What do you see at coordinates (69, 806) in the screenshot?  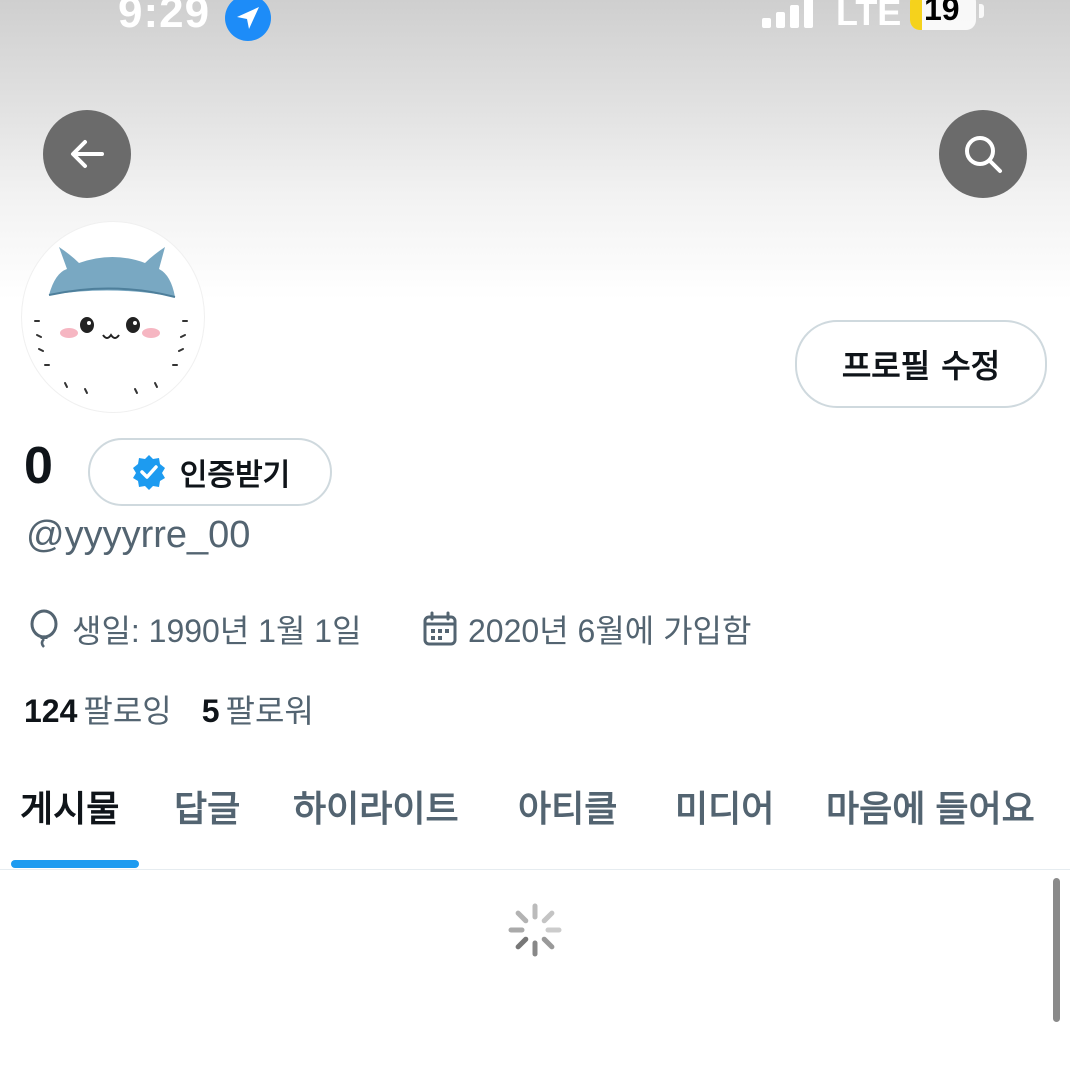 I see `tab-posts: 게시물` at bounding box center [69, 806].